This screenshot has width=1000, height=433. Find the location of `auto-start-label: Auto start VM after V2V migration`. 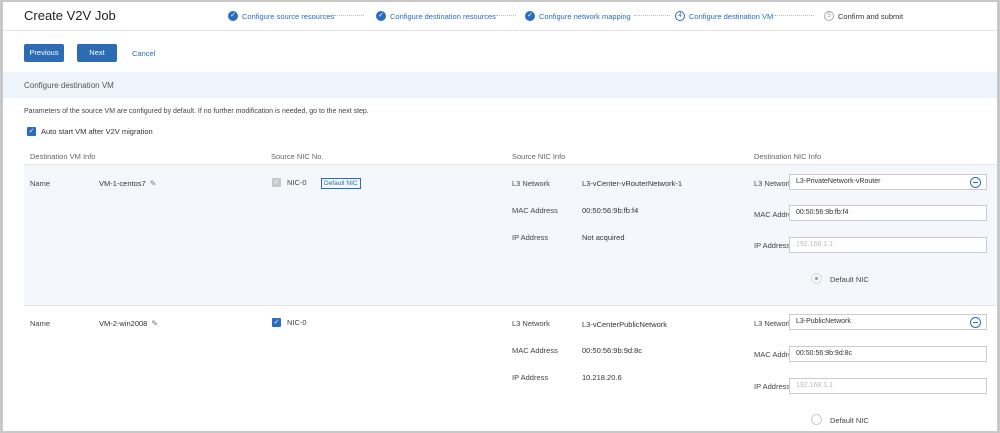

auto-start-label: Auto start VM after V2V migration is located at coordinates (97, 131).